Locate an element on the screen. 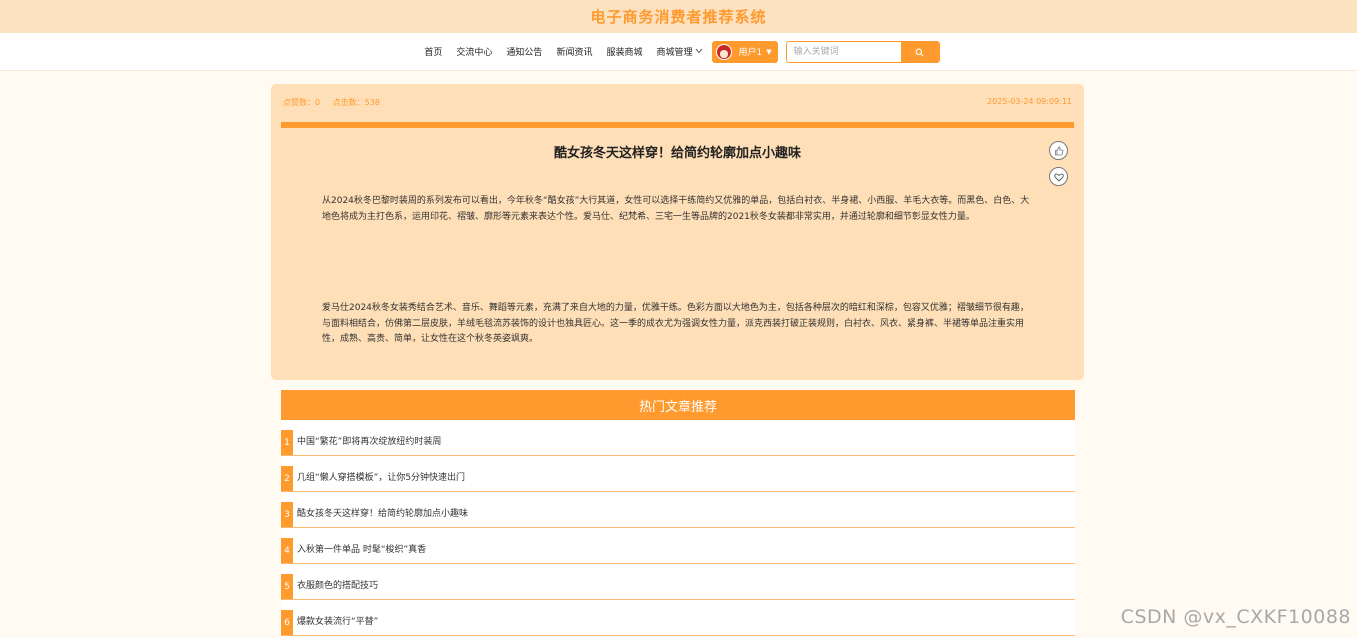 The width and height of the screenshot is (1357, 638). thumbs-up-icon is located at coordinates (1059, 150).